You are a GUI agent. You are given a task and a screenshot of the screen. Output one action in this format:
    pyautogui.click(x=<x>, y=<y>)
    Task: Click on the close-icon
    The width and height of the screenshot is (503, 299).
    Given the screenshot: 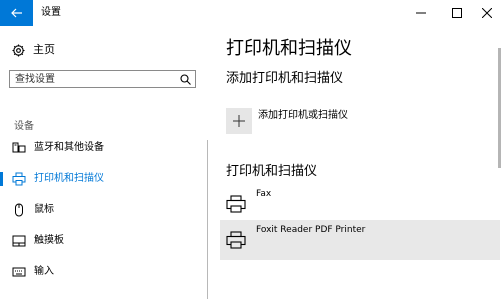 What is the action you would take?
    pyautogui.click(x=486, y=13)
    